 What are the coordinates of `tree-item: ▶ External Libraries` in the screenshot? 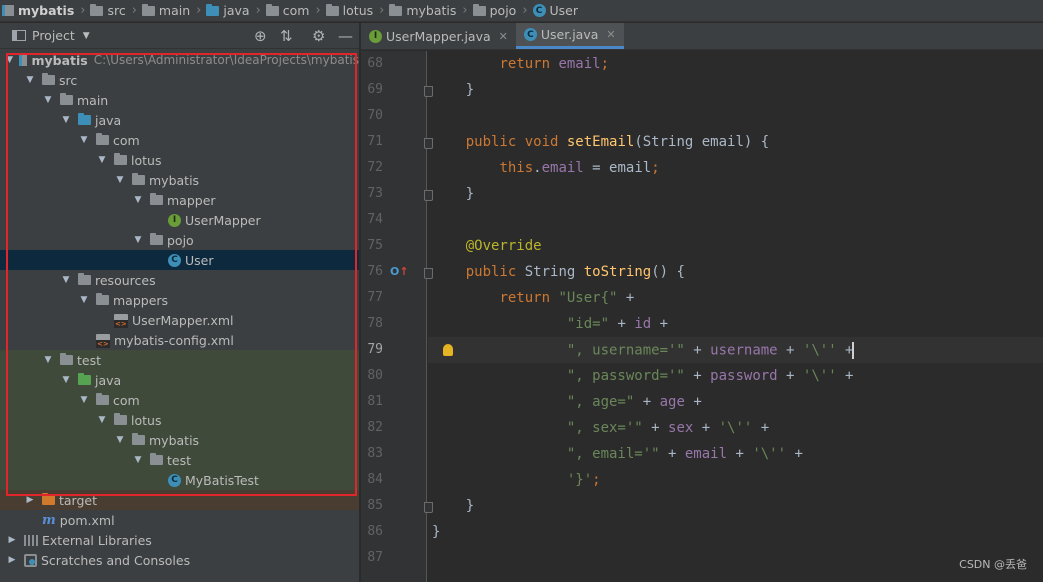 It's located at (179, 540).